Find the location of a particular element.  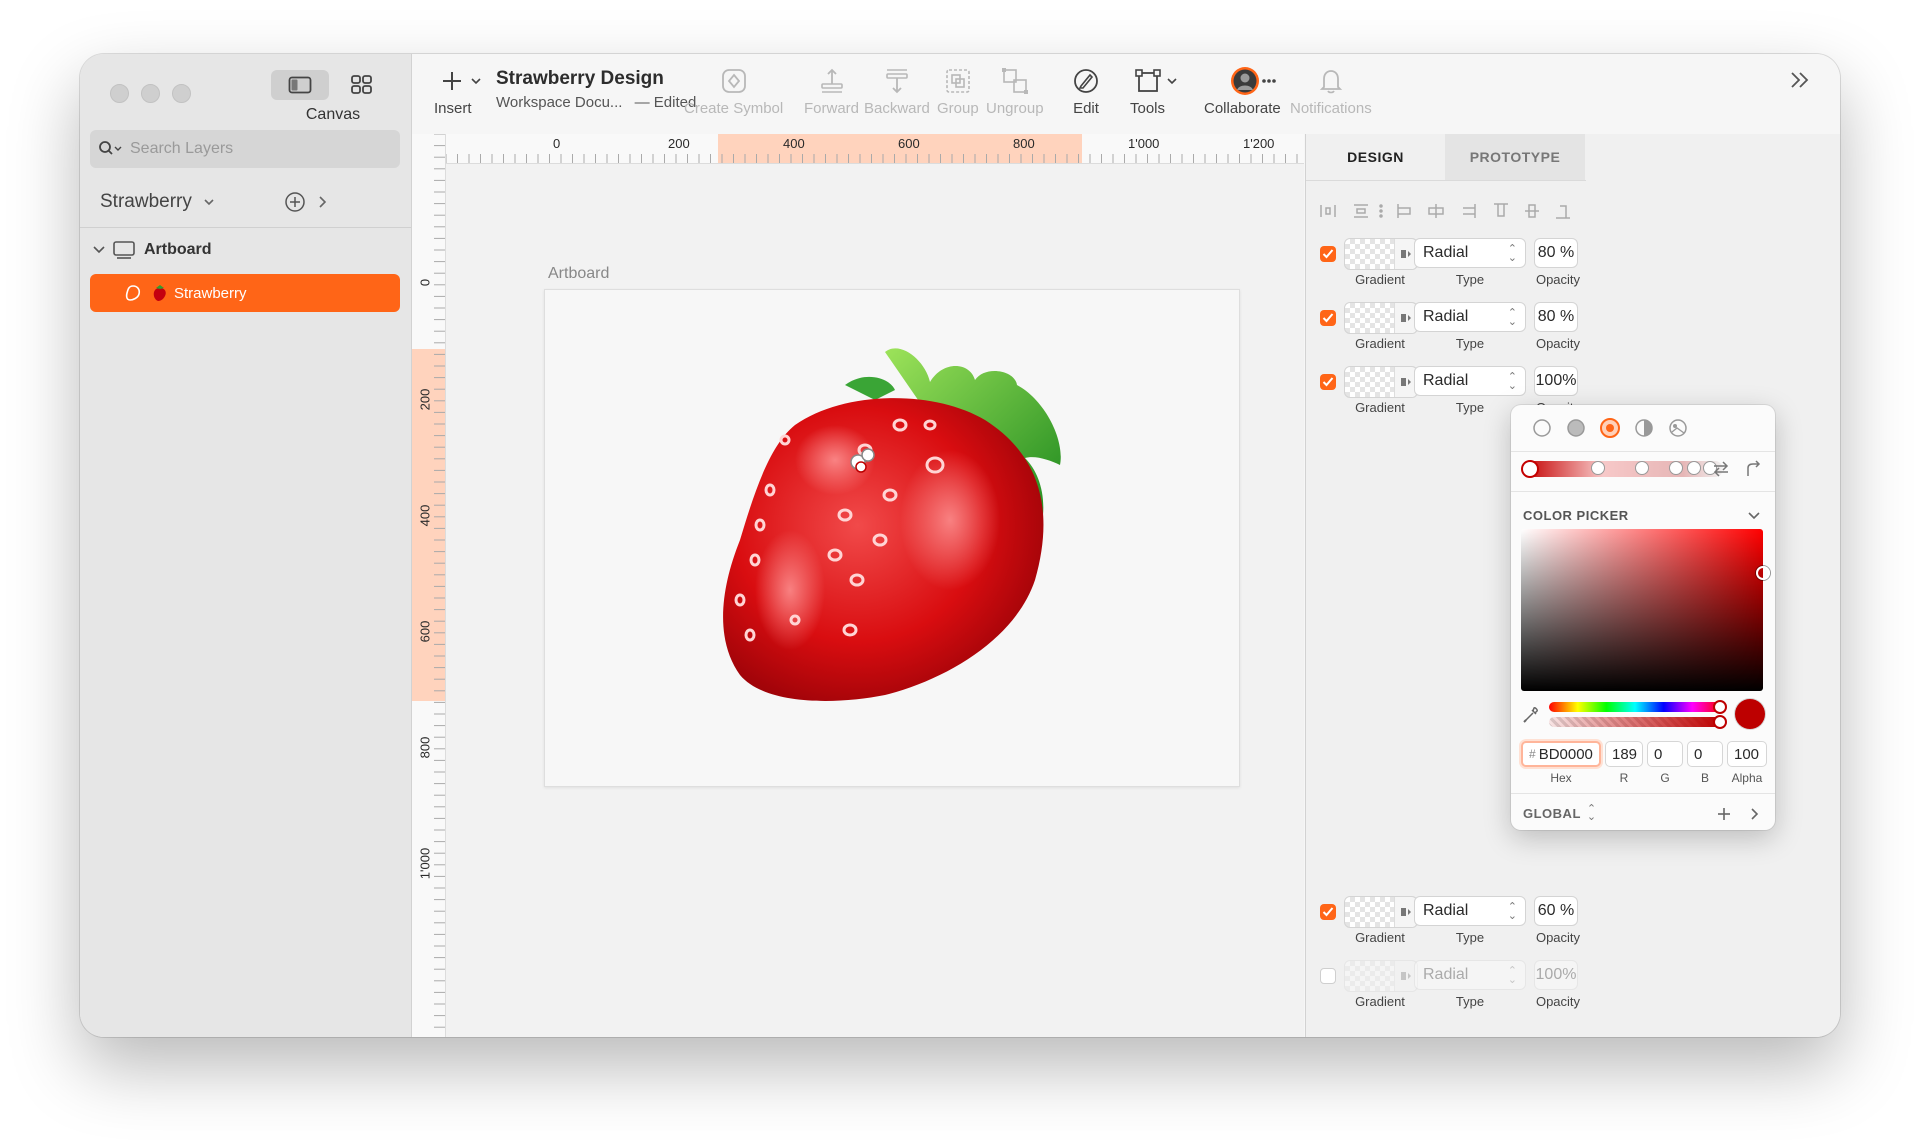

ruler-label: 0 is located at coordinates (425, 282).